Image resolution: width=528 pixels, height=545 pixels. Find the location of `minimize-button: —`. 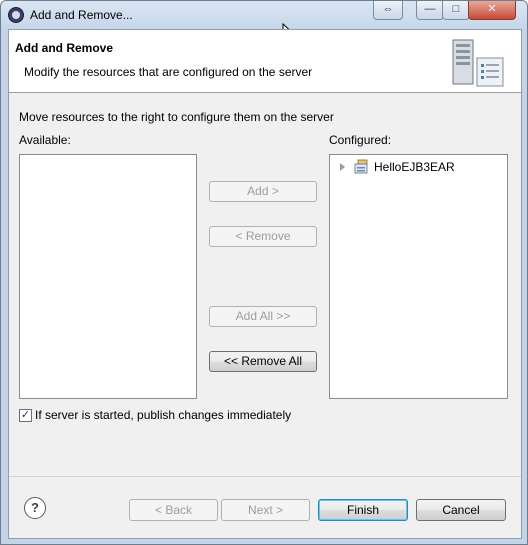

minimize-button: — is located at coordinates (430, 10).